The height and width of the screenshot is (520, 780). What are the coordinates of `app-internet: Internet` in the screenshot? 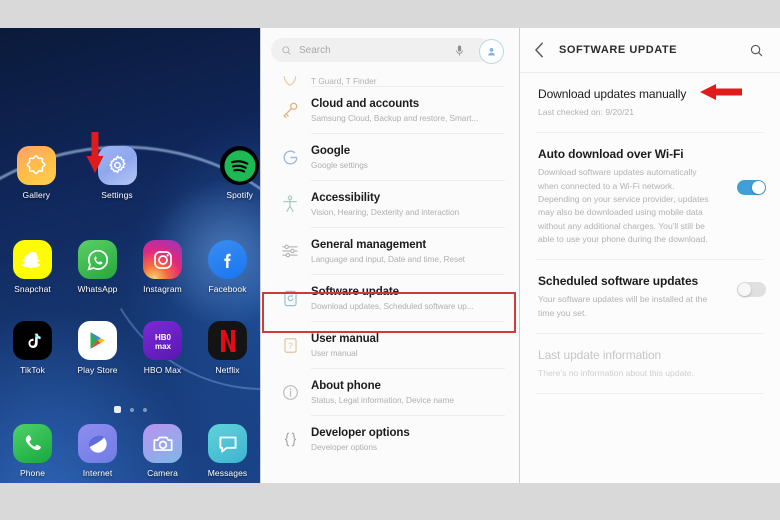 It's located at (97, 451).